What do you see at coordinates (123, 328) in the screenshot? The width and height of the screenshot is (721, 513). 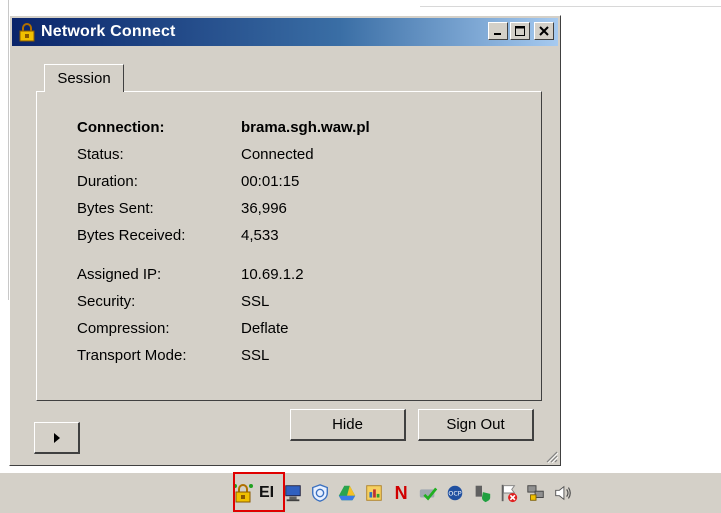 I see `info-label: Compression:` at bounding box center [123, 328].